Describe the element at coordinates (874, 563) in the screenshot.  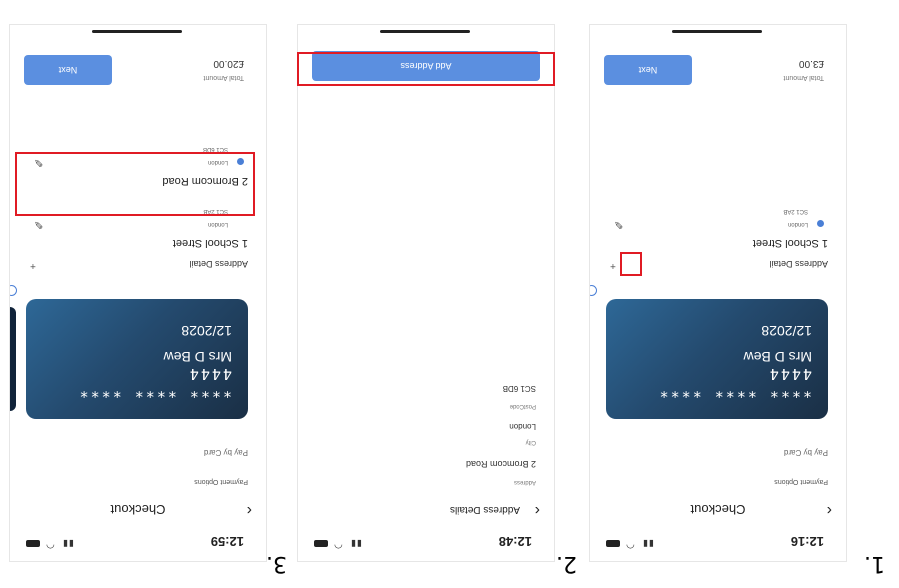
I see `step-label-1: 1.` at that location.